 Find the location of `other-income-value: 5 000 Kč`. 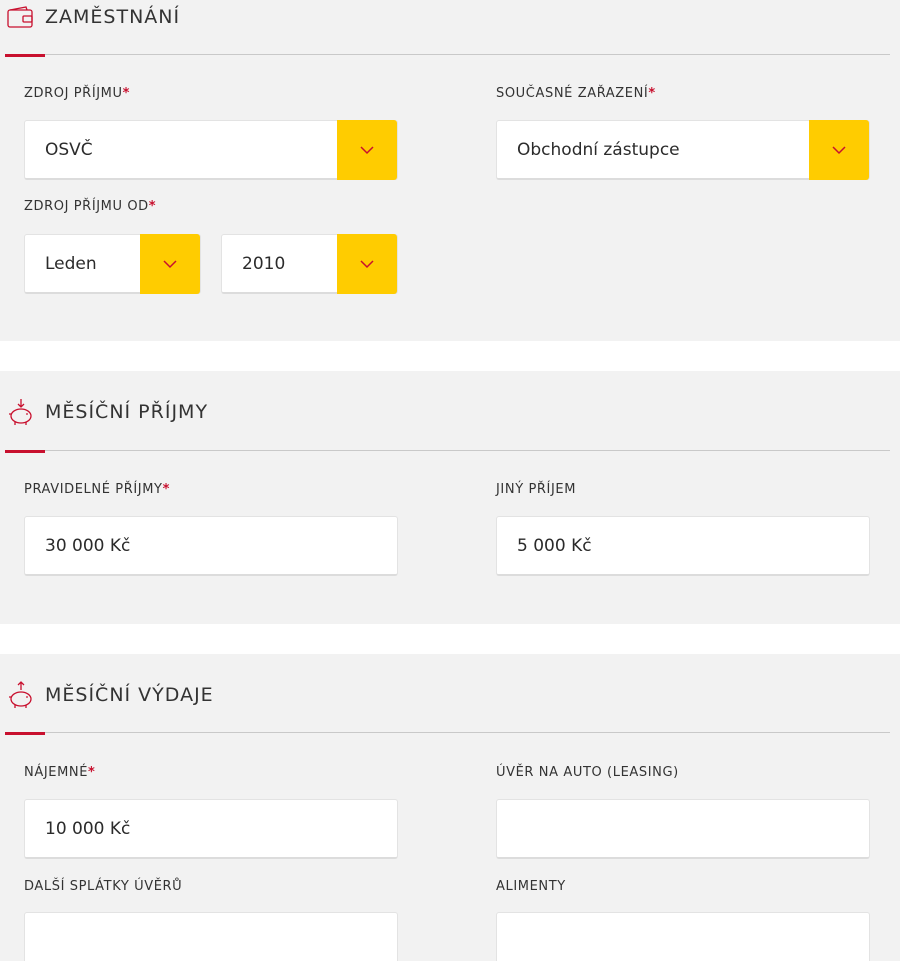

other-income-value: 5 000 Kč is located at coordinates (554, 546).